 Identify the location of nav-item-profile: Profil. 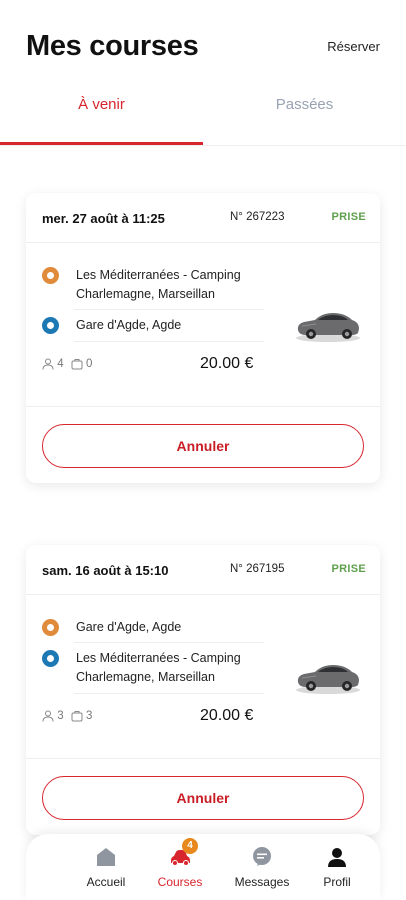
(337, 869).